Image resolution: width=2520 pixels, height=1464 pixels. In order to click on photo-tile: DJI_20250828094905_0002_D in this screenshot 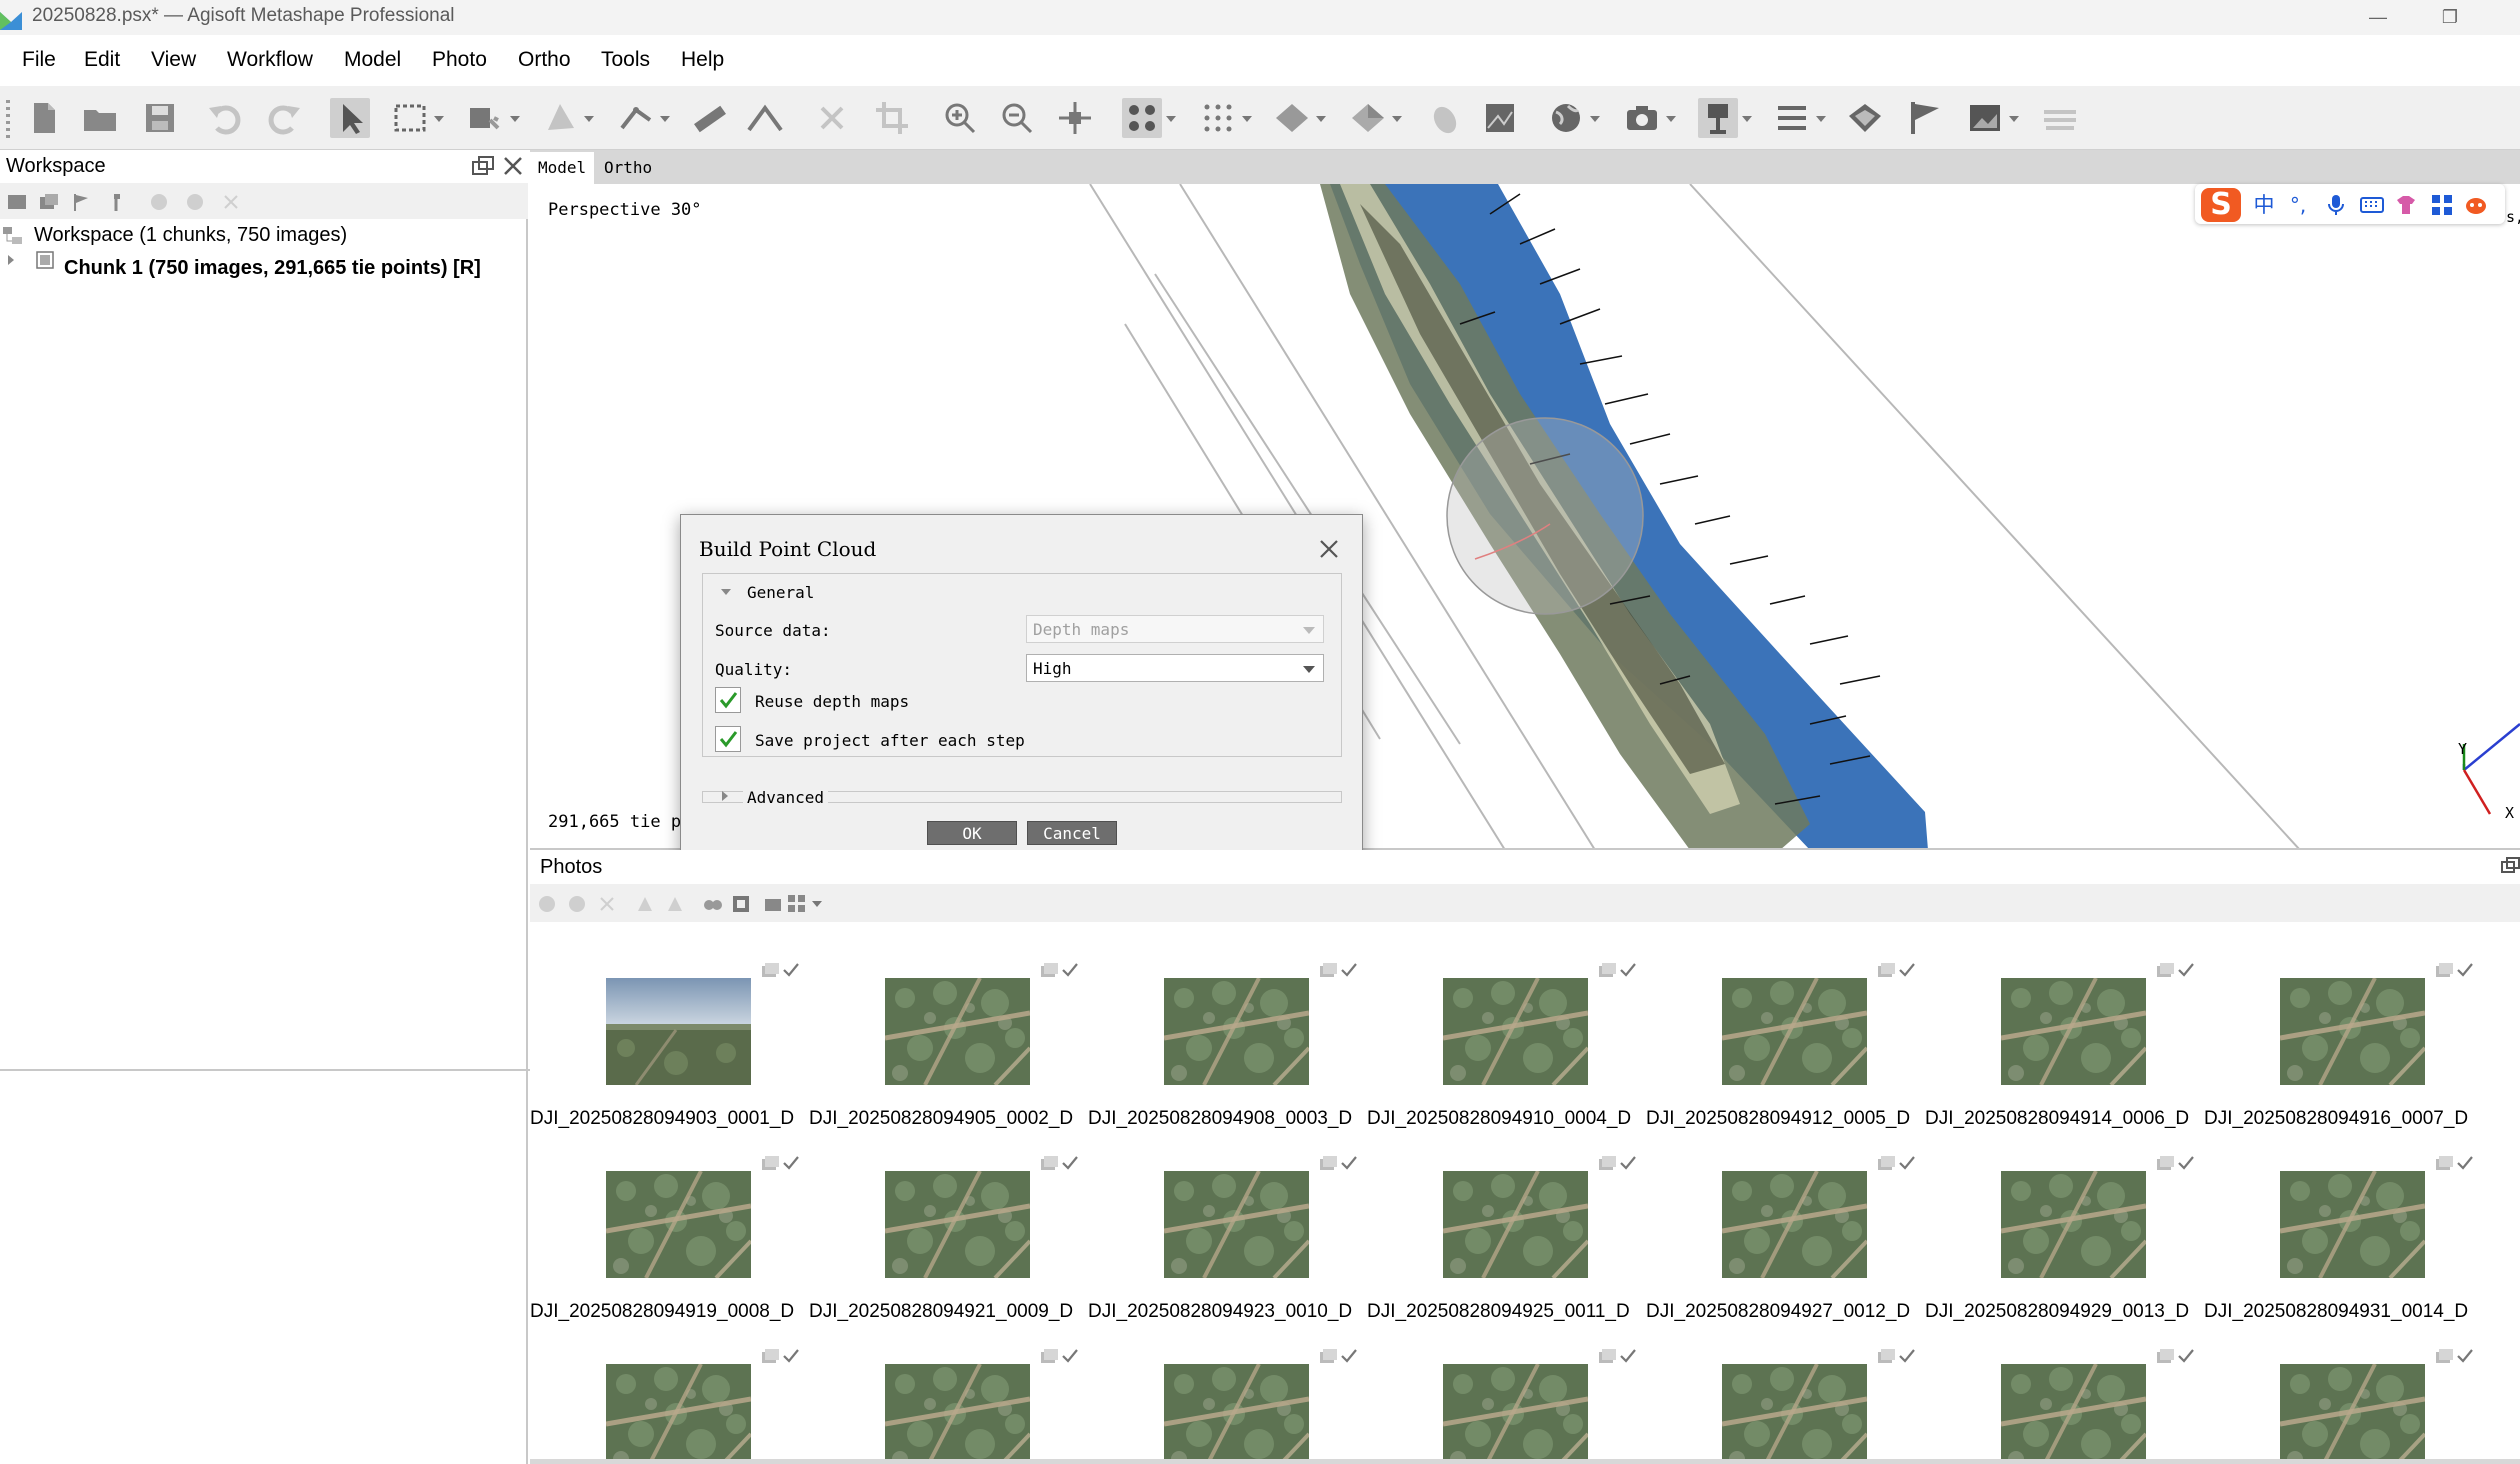, I will do `click(944, 1036)`.